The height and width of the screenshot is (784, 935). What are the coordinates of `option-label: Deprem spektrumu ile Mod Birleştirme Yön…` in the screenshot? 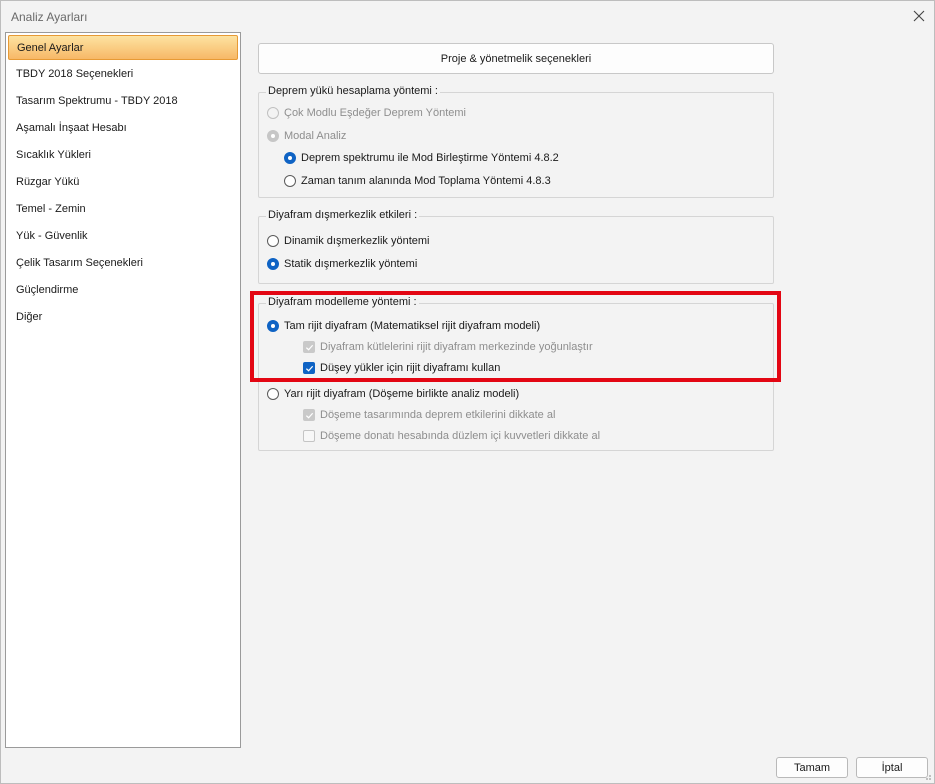 It's located at (430, 158).